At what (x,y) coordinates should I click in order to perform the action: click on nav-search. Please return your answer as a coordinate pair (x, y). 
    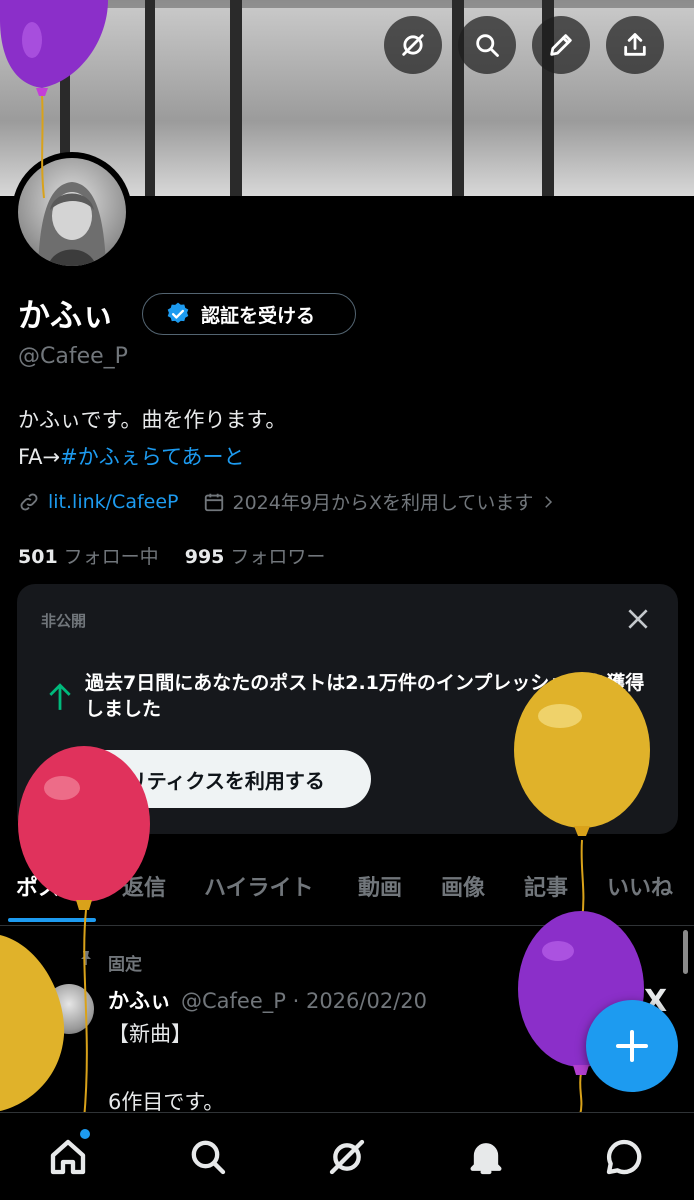
    Looking at the image, I should click on (208, 1157).